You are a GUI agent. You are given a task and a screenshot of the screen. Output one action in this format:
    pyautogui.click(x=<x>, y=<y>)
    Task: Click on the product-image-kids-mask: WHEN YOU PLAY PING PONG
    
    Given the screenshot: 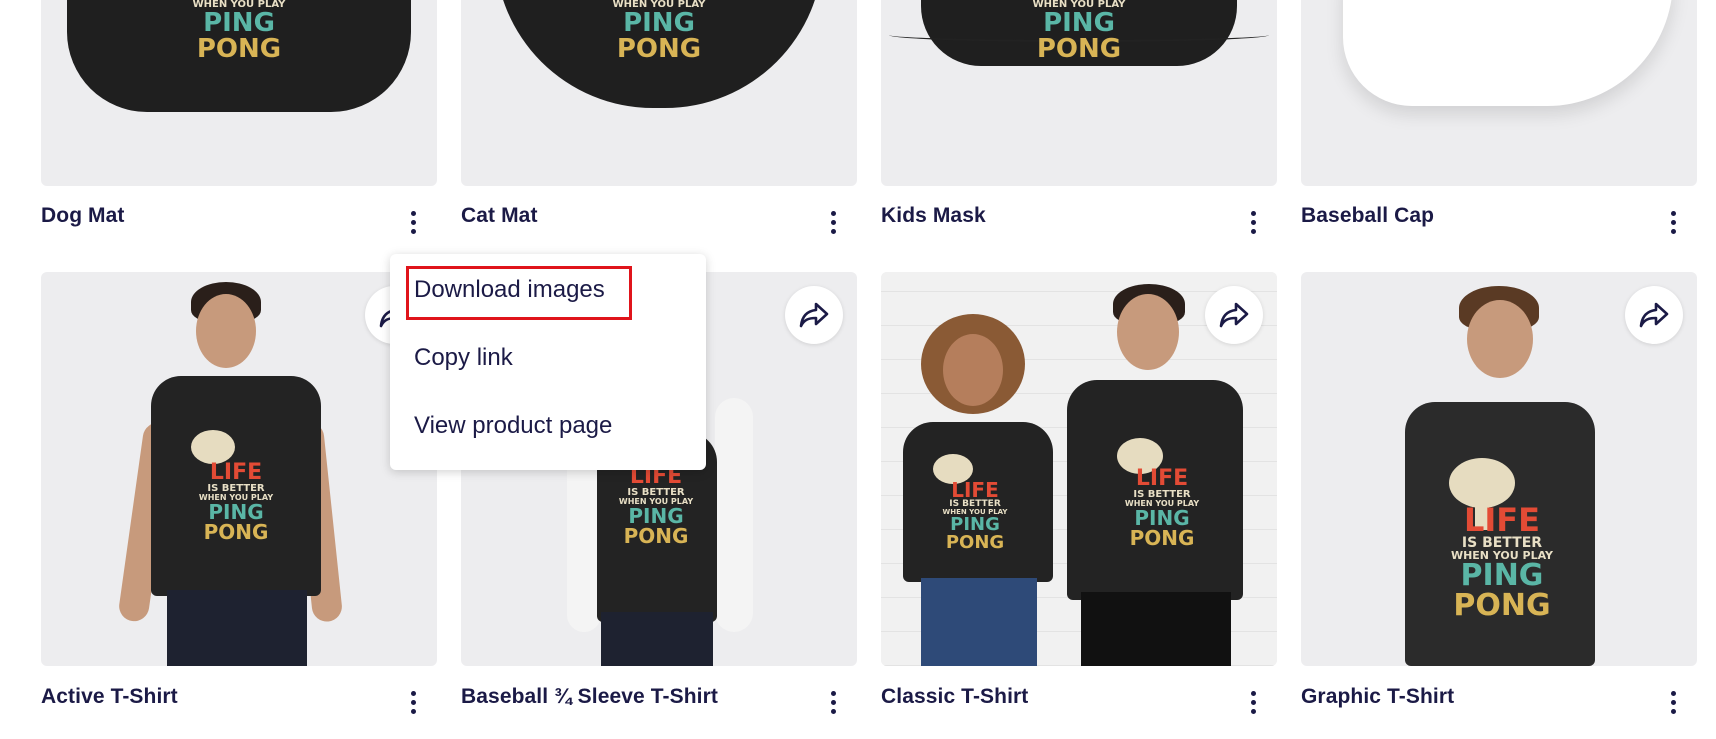 What is the action you would take?
    pyautogui.click(x=1079, y=93)
    